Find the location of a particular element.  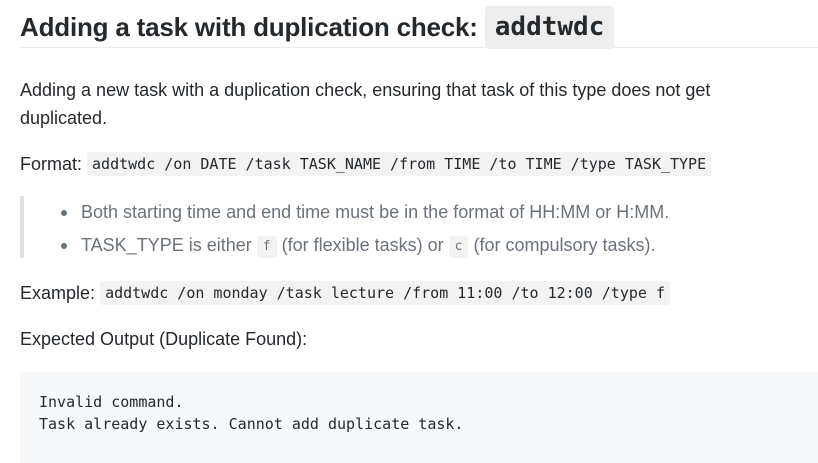

note-compulsory-text: (for compulsory tasks). is located at coordinates (564, 245).